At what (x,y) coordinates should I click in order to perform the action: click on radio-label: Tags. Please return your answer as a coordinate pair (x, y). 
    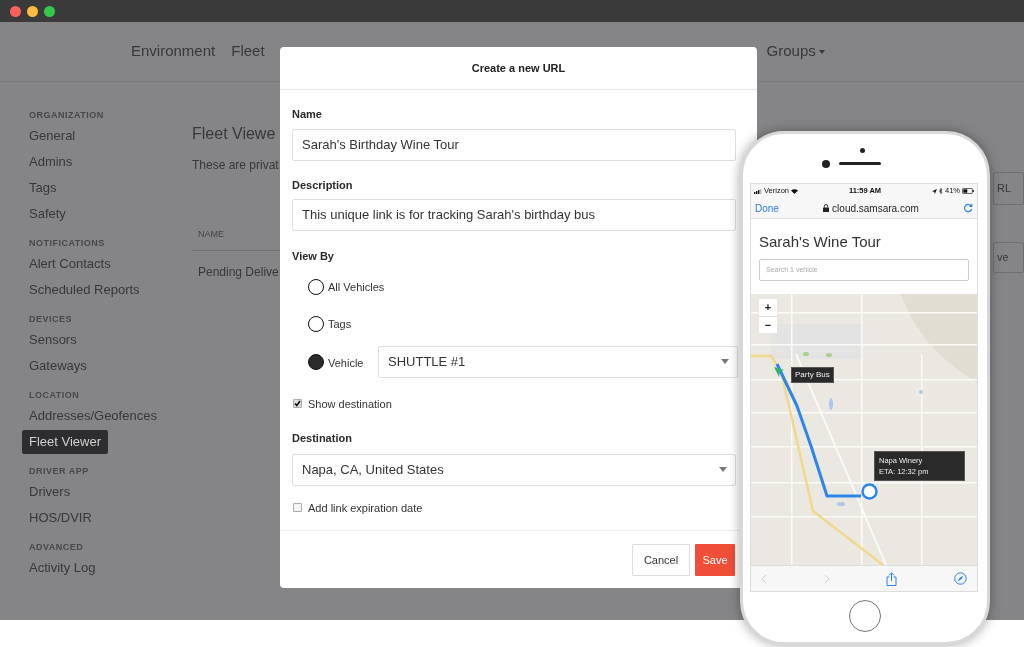
    Looking at the image, I should click on (340, 324).